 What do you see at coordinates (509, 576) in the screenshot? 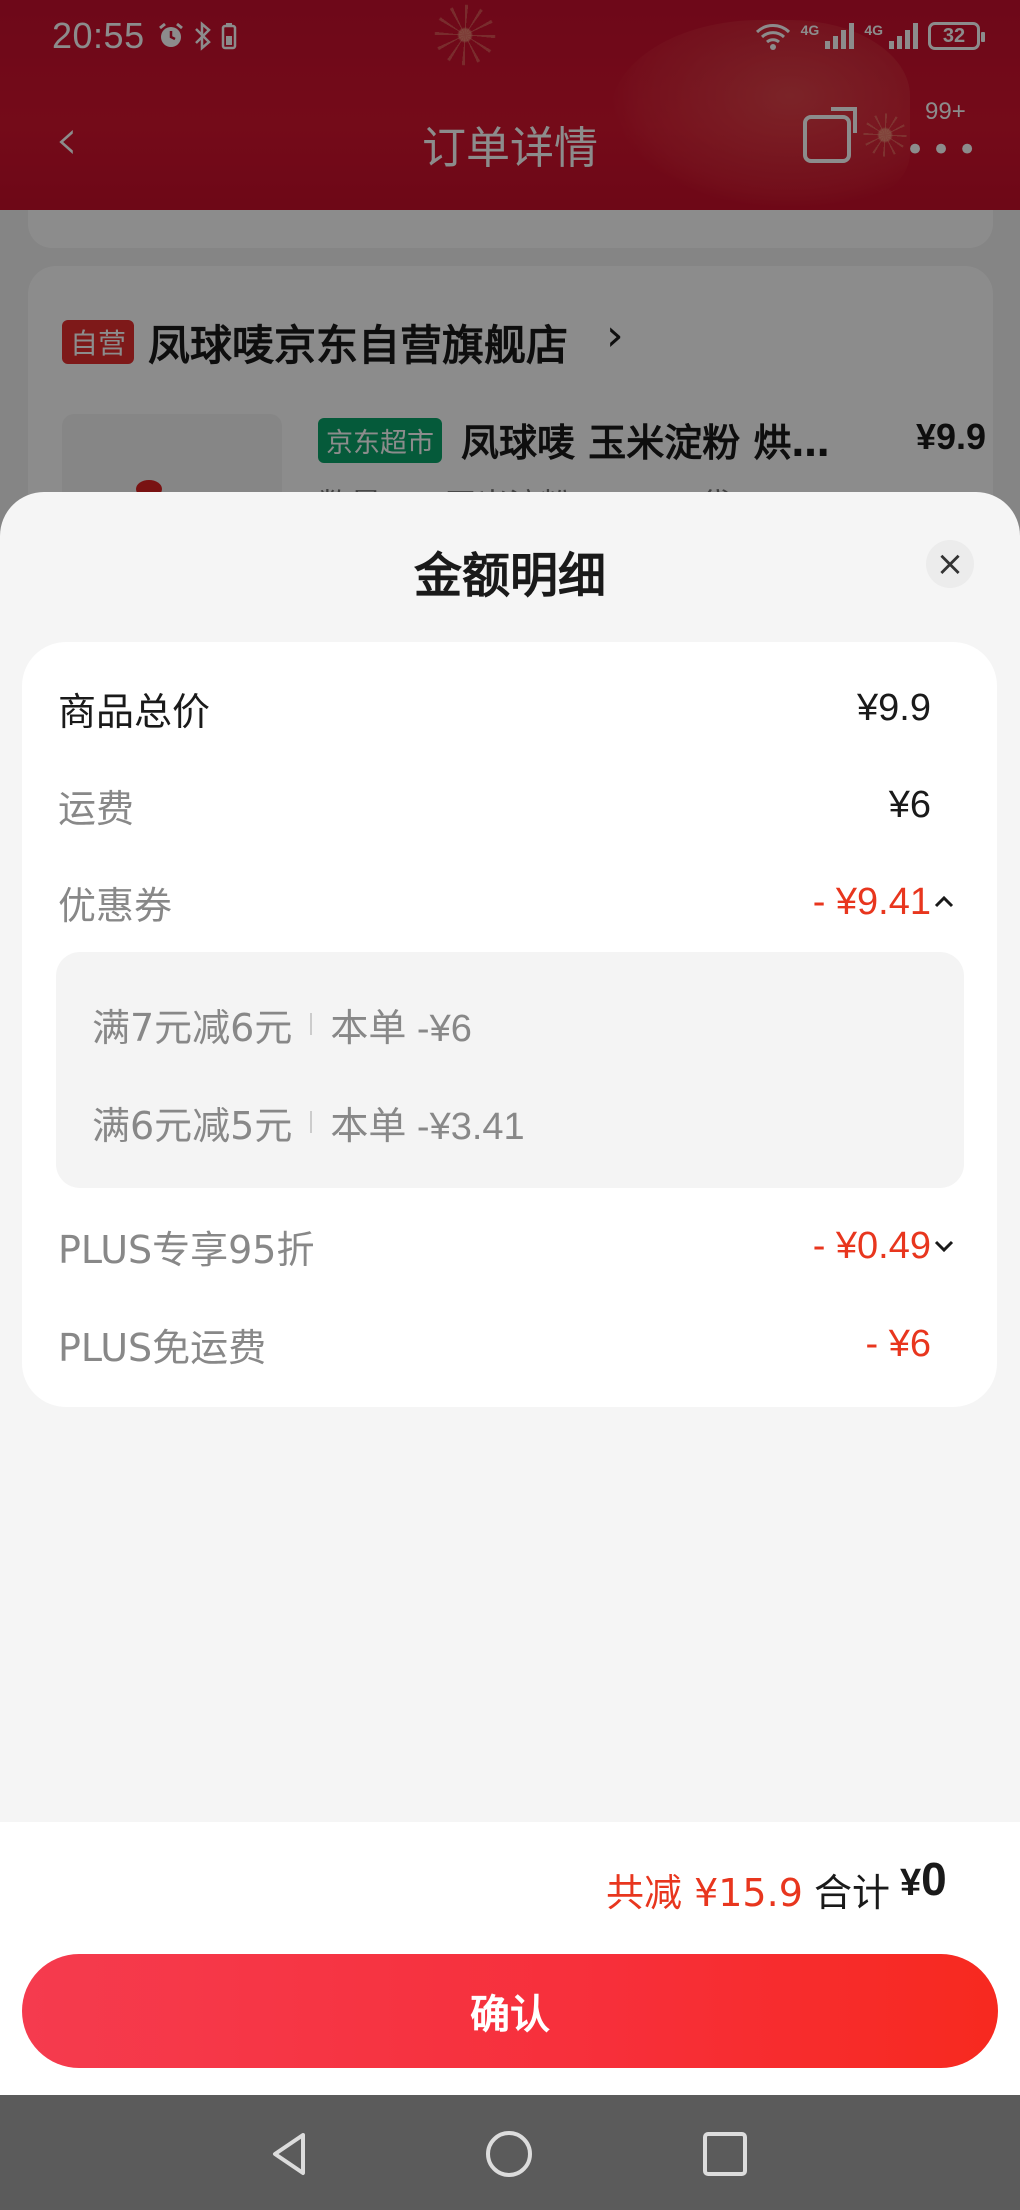
I see `sheet-title: 金额明细` at bounding box center [509, 576].